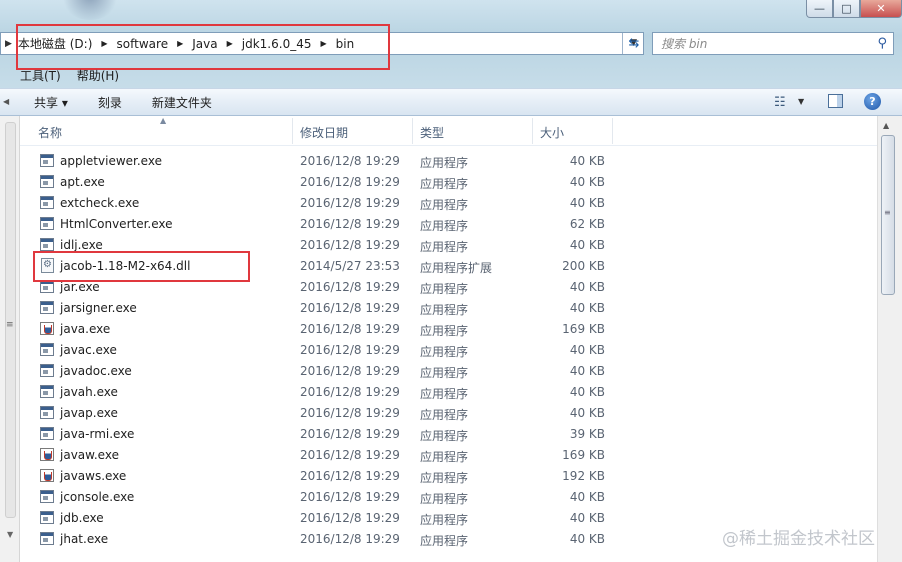 The image size is (902, 562). Describe the element at coordinates (100, 203) in the screenshot. I see `file-name: extcheck.exe` at that location.